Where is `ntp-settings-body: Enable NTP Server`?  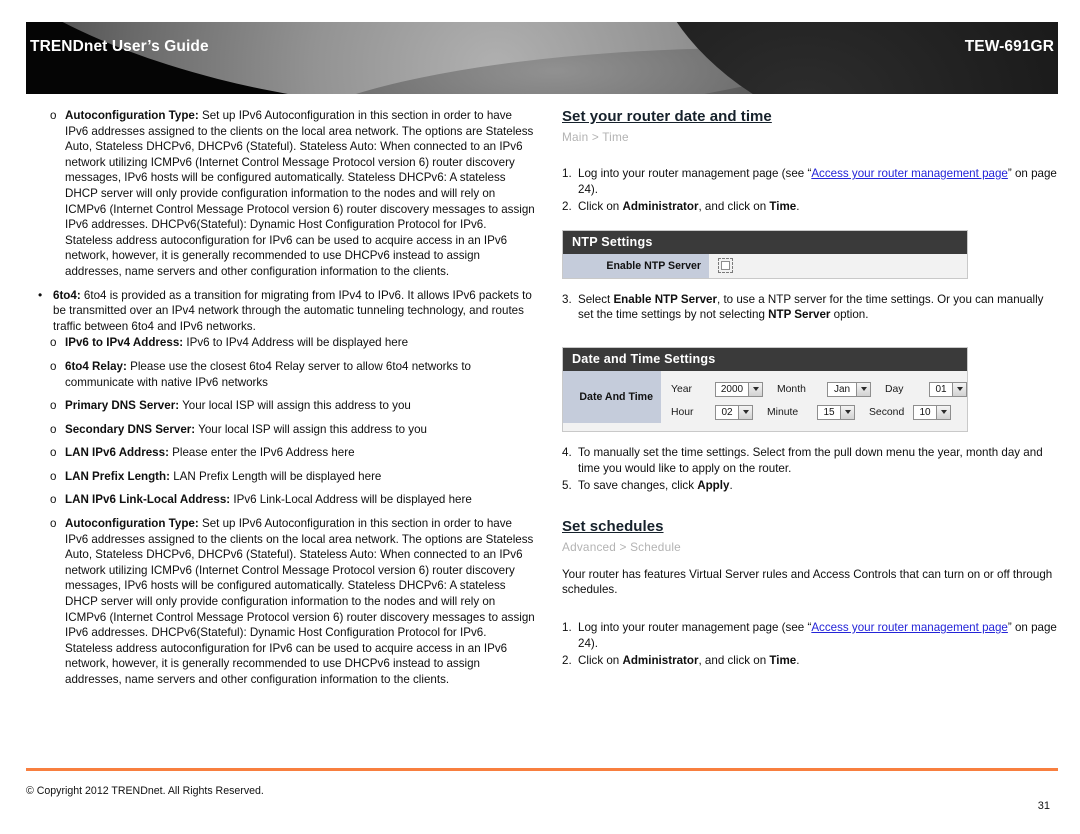
ntp-settings-body: Enable NTP Server is located at coordinates (765, 265).